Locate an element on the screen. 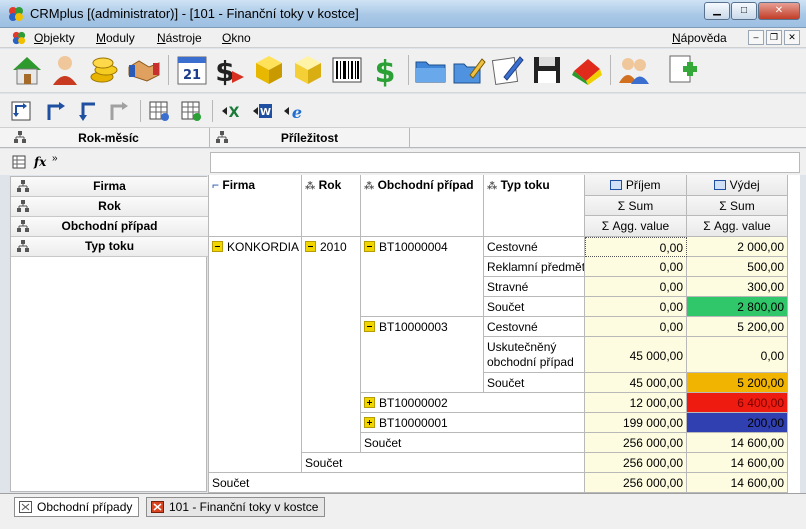  cube-open-icon is located at coordinates (308, 70).